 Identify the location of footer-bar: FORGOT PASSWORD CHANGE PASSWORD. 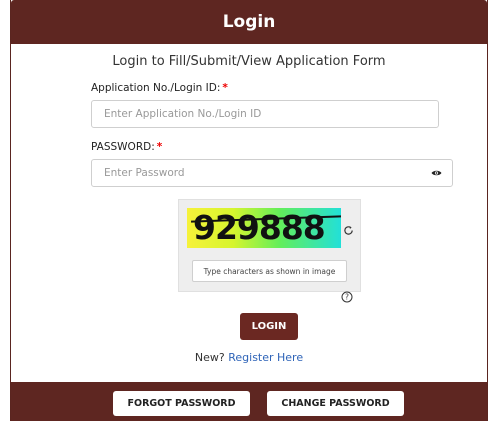
(249, 401).